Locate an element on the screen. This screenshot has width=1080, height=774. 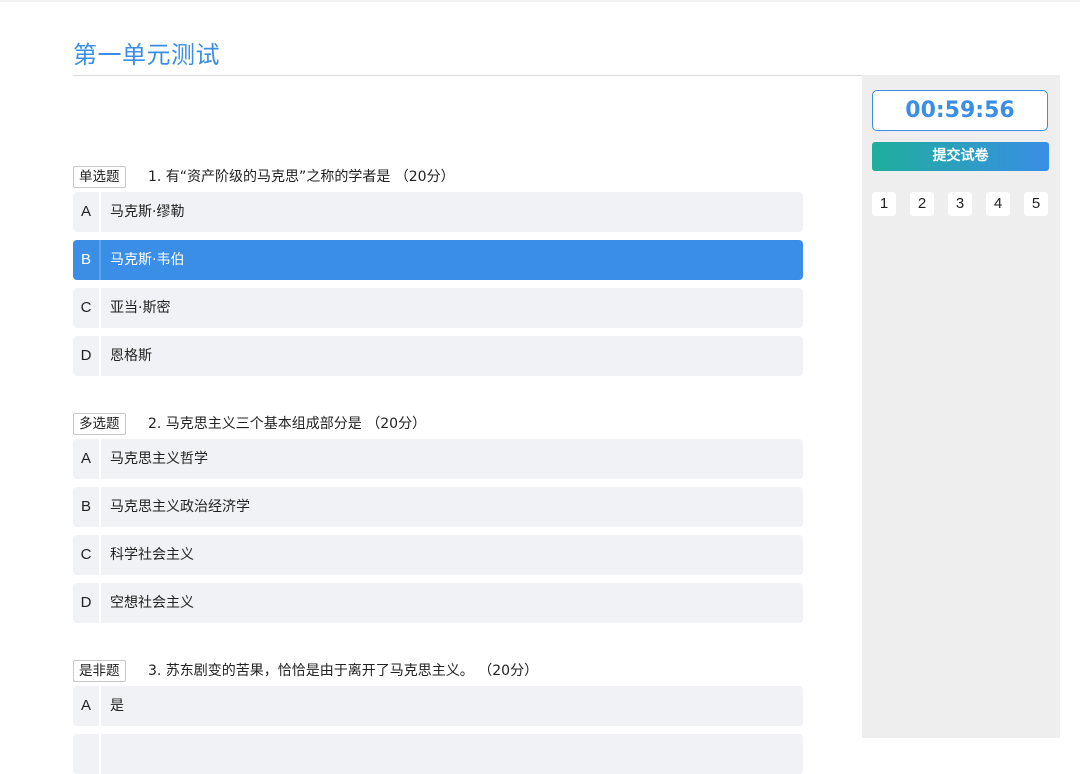
question-header: 多选题 2. 马克思主义三个基本组成部分是 （20分） is located at coordinates (438, 425).